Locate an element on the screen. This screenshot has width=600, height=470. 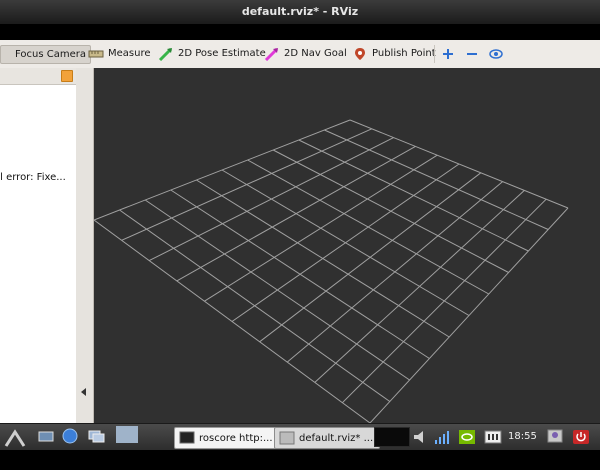
publish-point-button: Publish Point is located at coordinates (394, 53).